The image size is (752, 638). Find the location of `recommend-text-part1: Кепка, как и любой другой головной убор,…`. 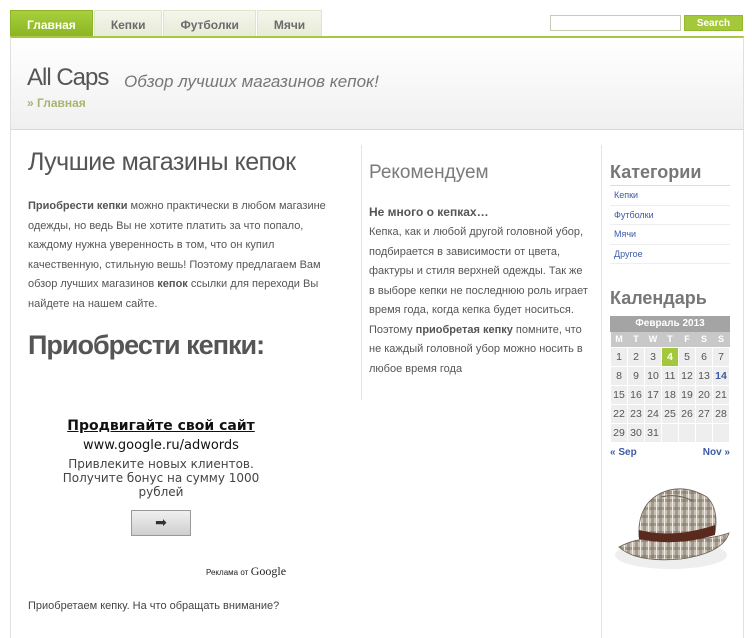

recommend-text-part1: Кепка, как и любой другой головной убор,… is located at coordinates (478, 281).